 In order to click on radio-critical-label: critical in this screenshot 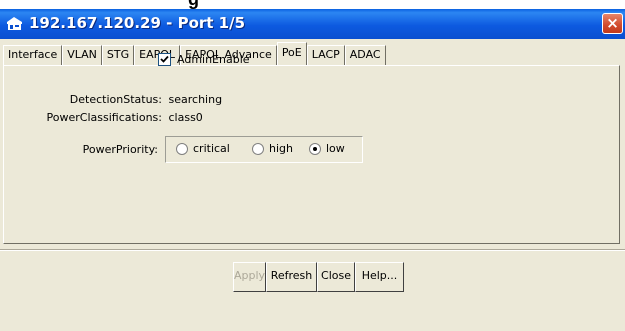, I will do `click(211, 148)`.